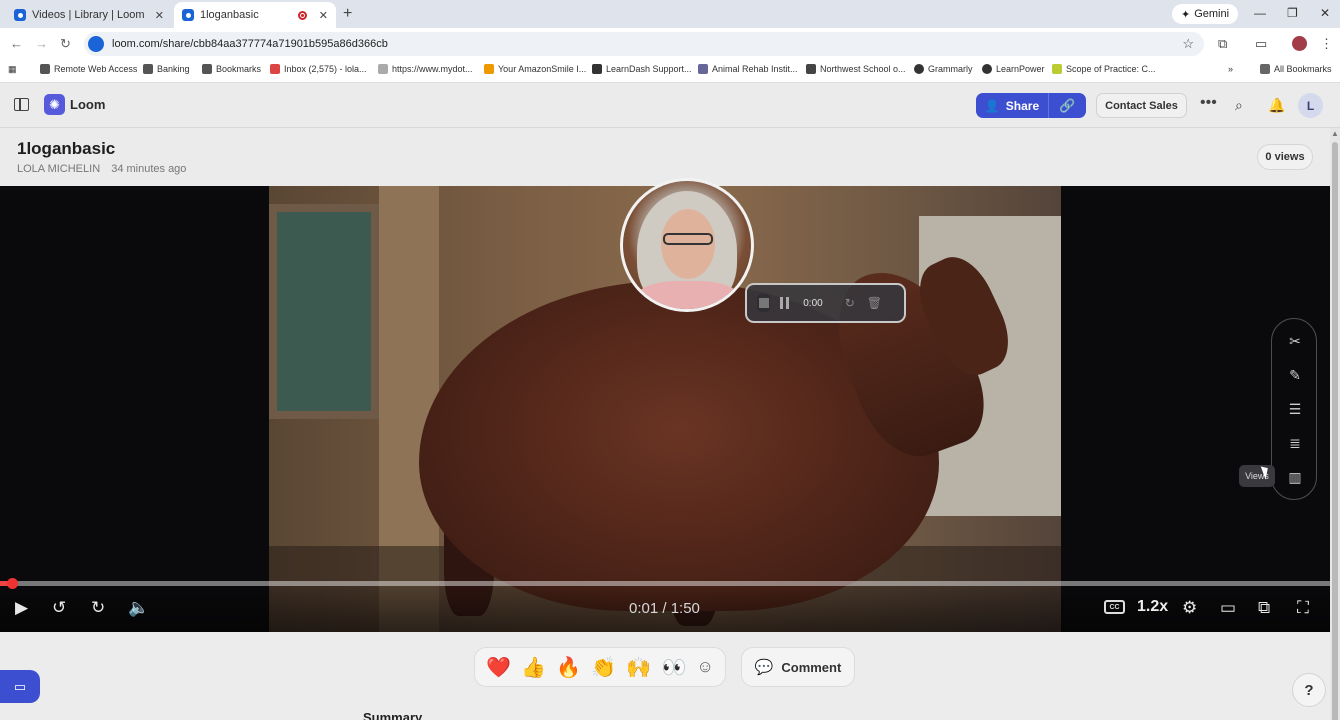  Describe the element at coordinates (149, 169) in the screenshot. I see `video-posted-time: 34 minutes ago` at that location.